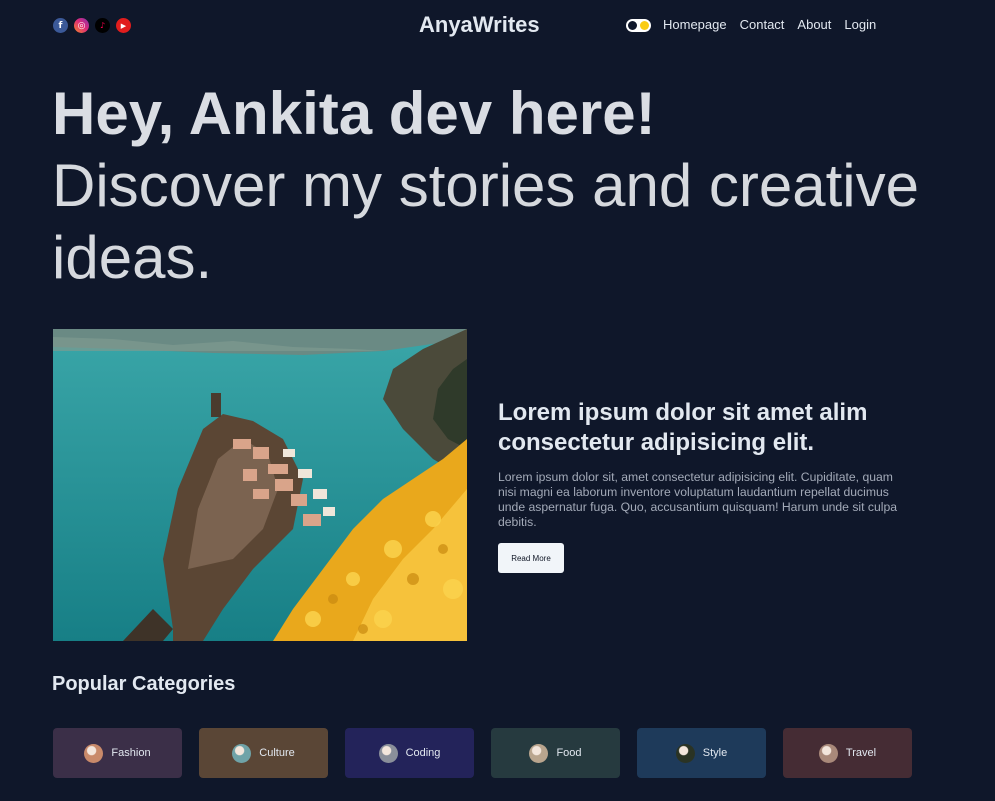 Image resolution: width=995 pixels, height=801 pixels. What do you see at coordinates (388, 753) in the screenshot?
I see `coding-thumbnail` at bounding box center [388, 753].